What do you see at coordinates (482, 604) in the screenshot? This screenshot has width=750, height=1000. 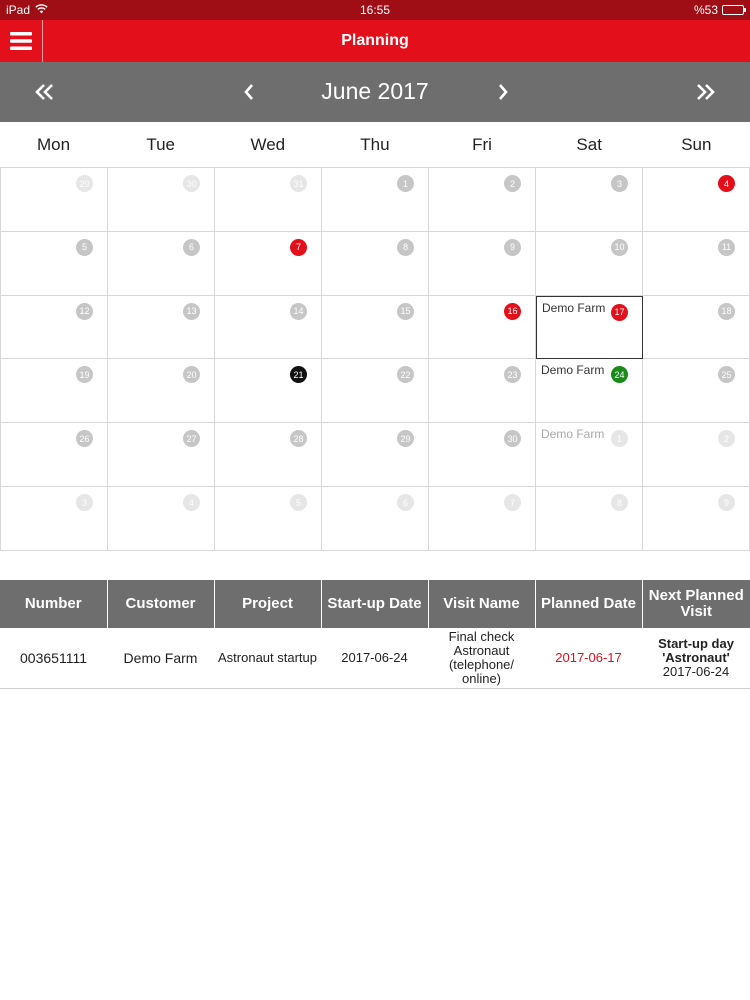 I see `column-header-visit-name: Visit Name` at bounding box center [482, 604].